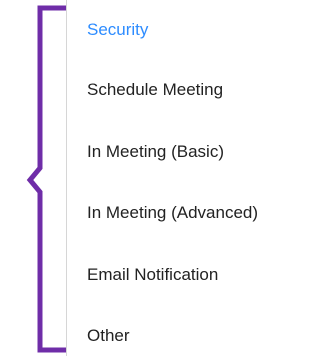 The width and height of the screenshot is (332, 356). What do you see at coordinates (152, 275) in the screenshot?
I see `menu-item-email-notification: Email Notification` at bounding box center [152, 275].